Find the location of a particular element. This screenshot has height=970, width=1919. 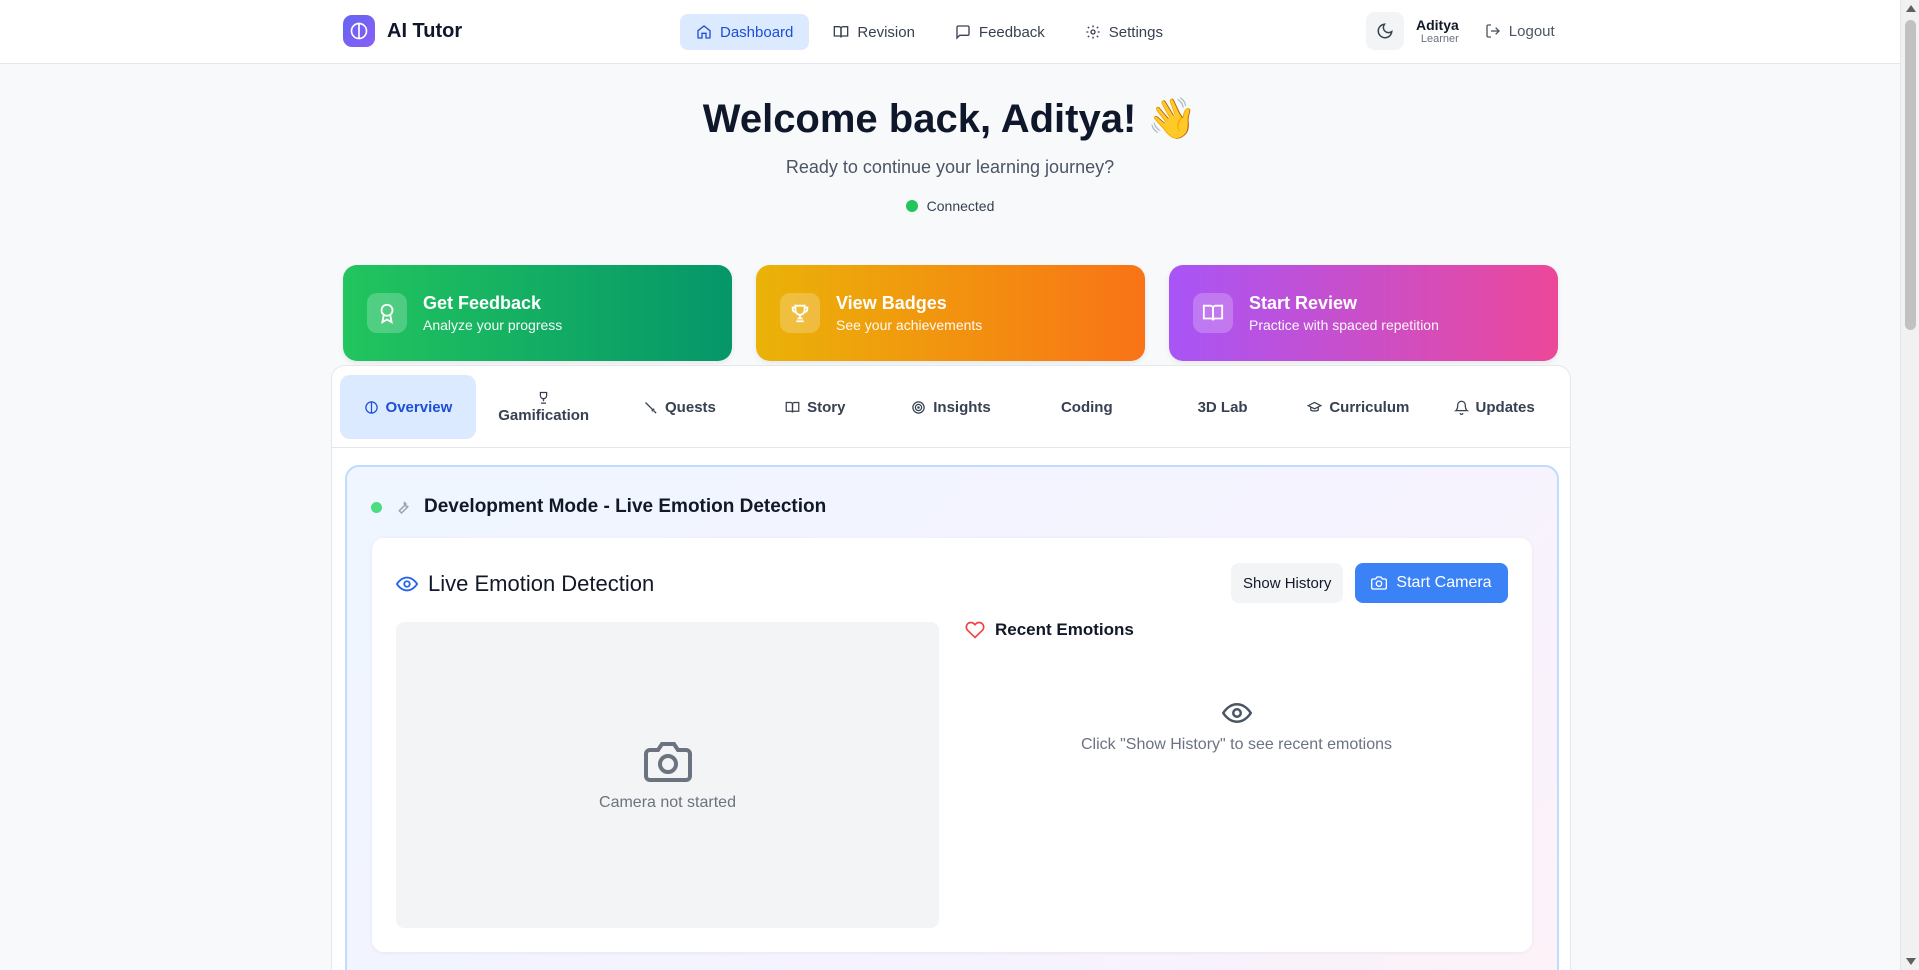

camera-preview: Camera not started is located at coordinates (667, 775).